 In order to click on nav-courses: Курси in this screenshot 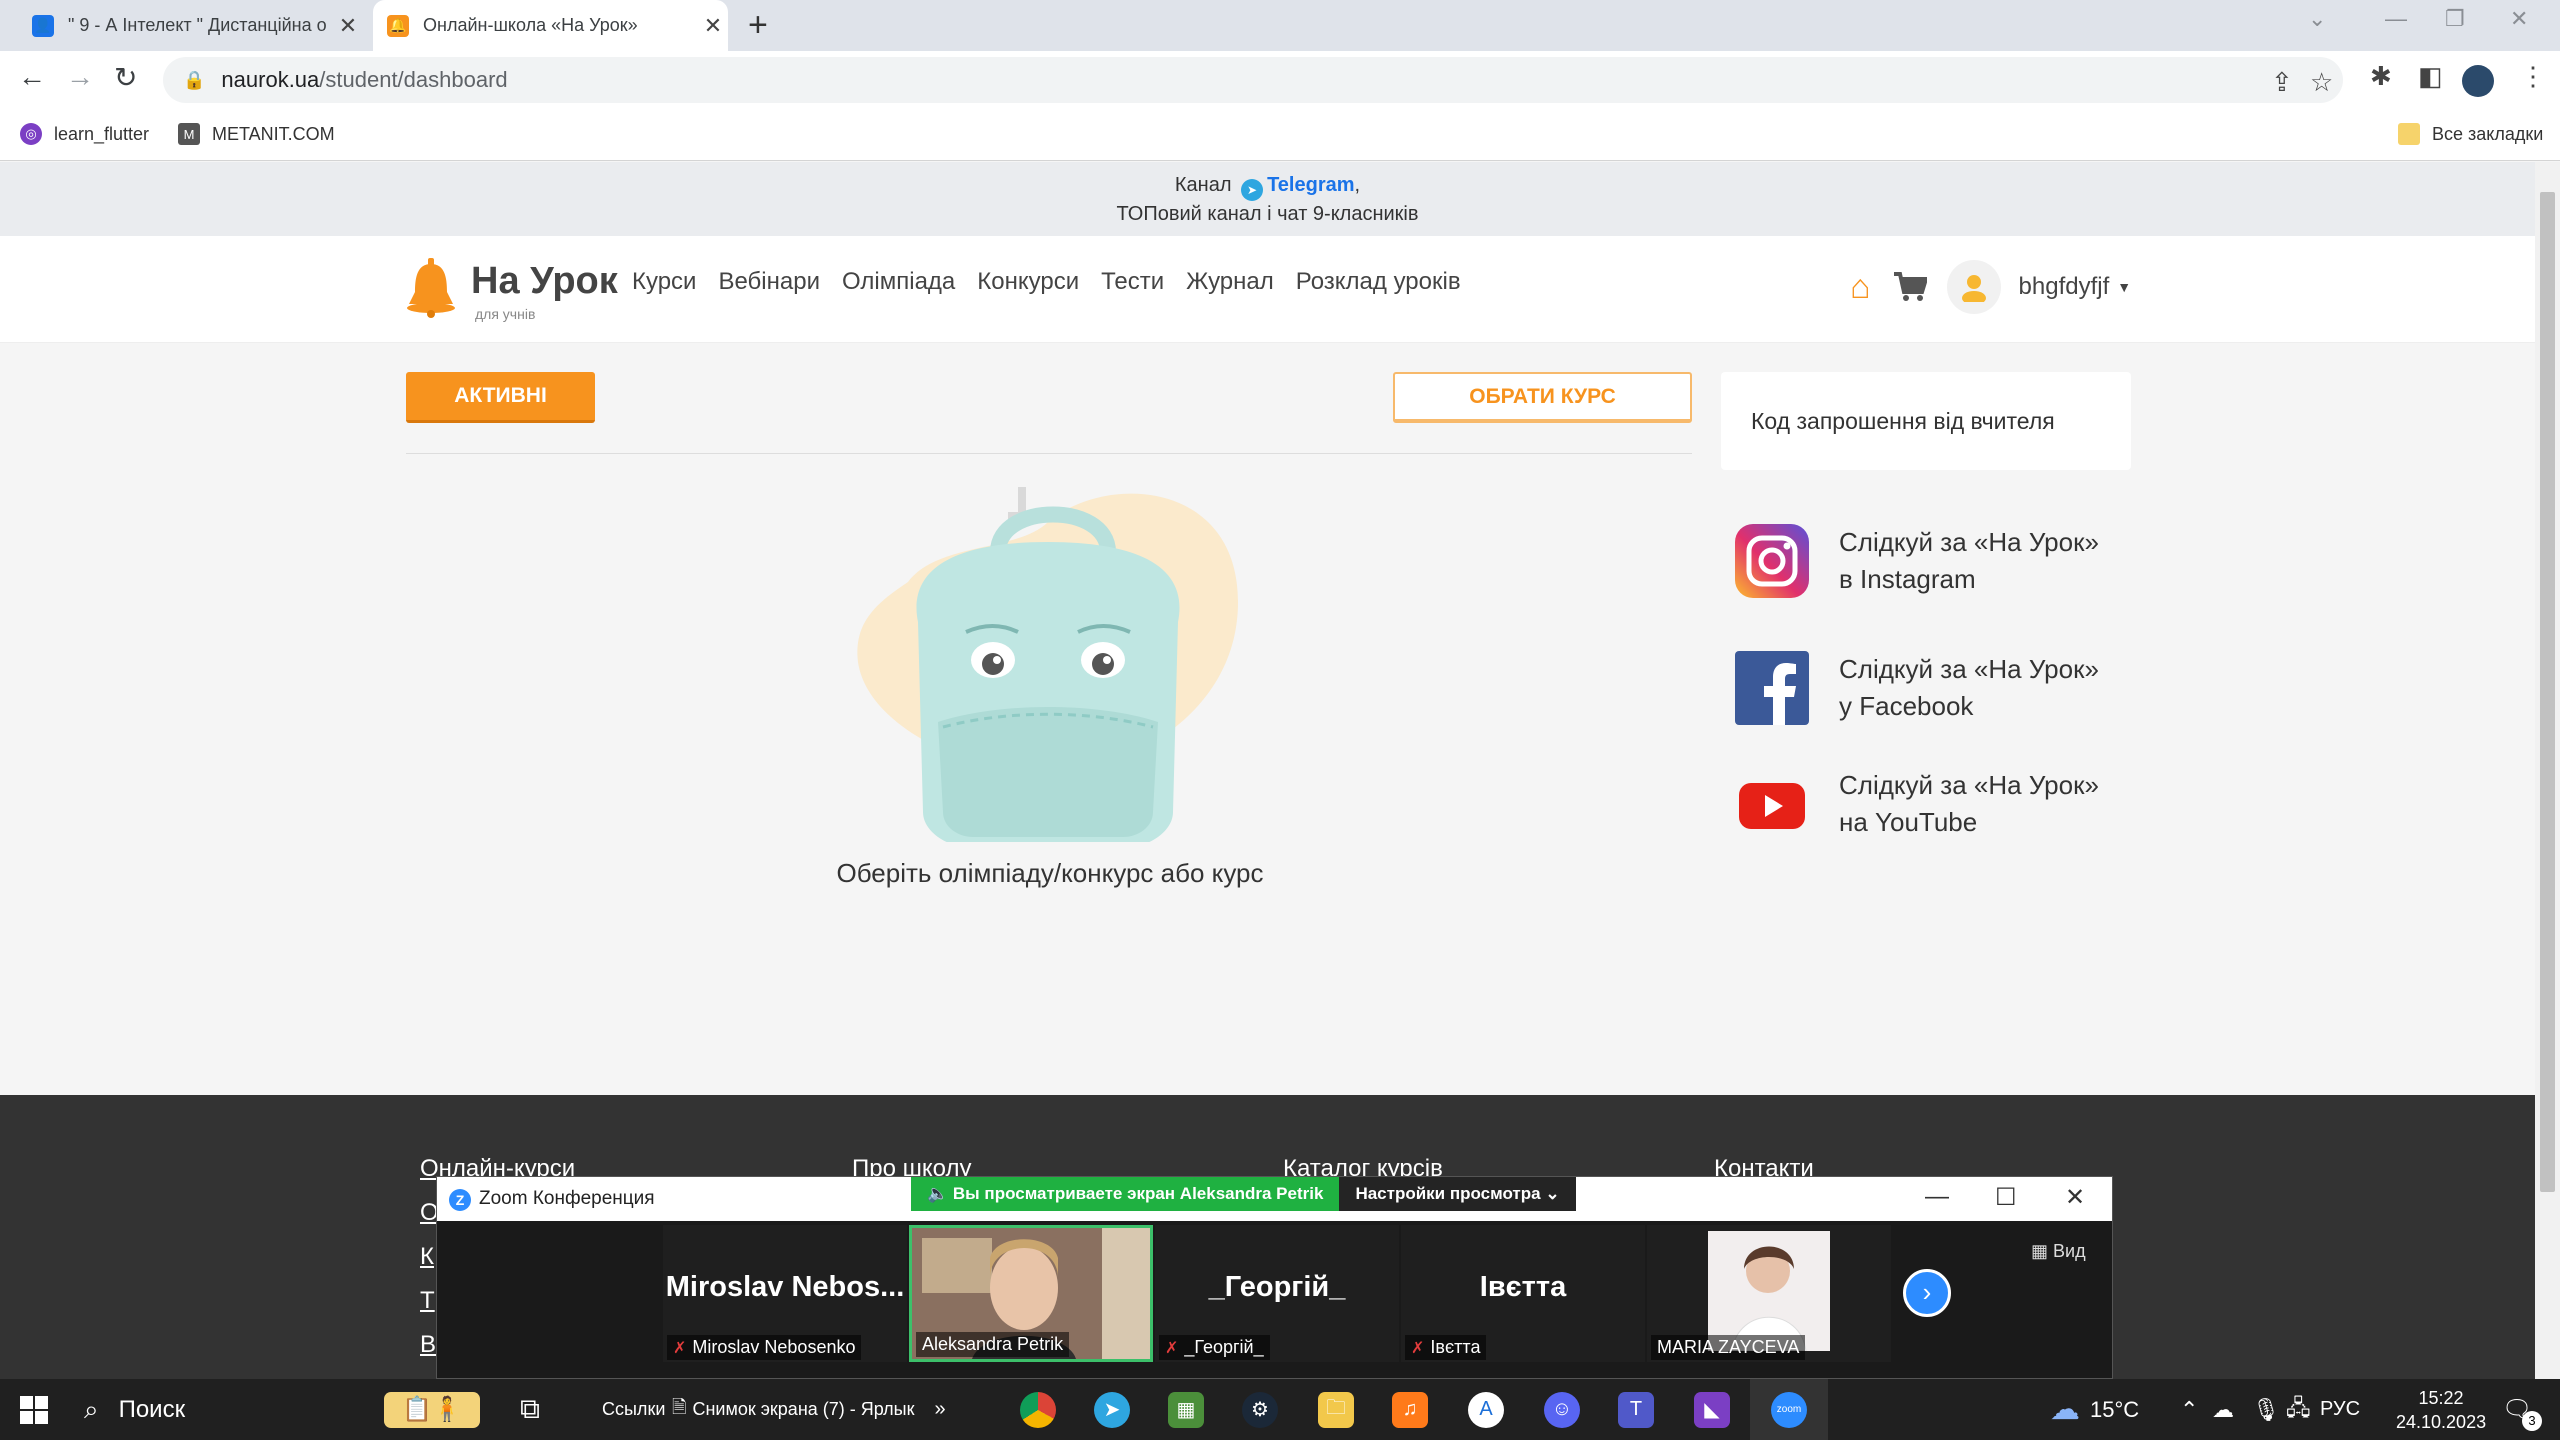, I will do `click(664, 282)`.